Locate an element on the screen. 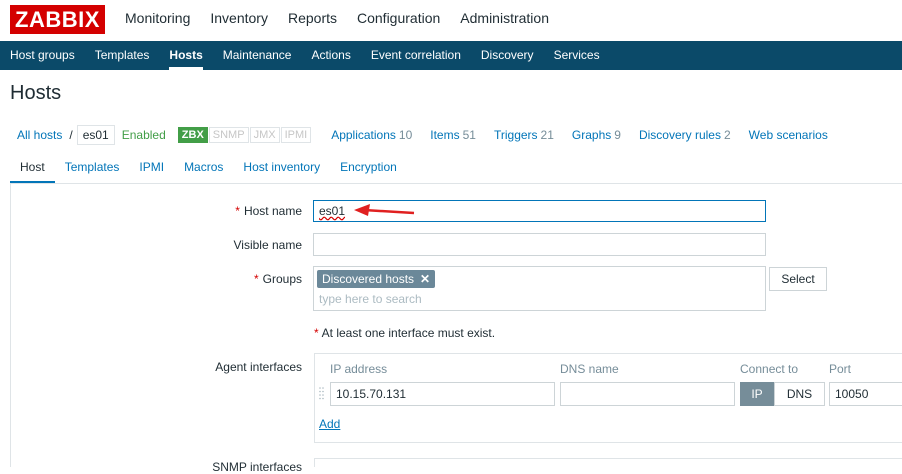  agent-interfaces-label: Agent interfaces is located at coordinates (258, 367).